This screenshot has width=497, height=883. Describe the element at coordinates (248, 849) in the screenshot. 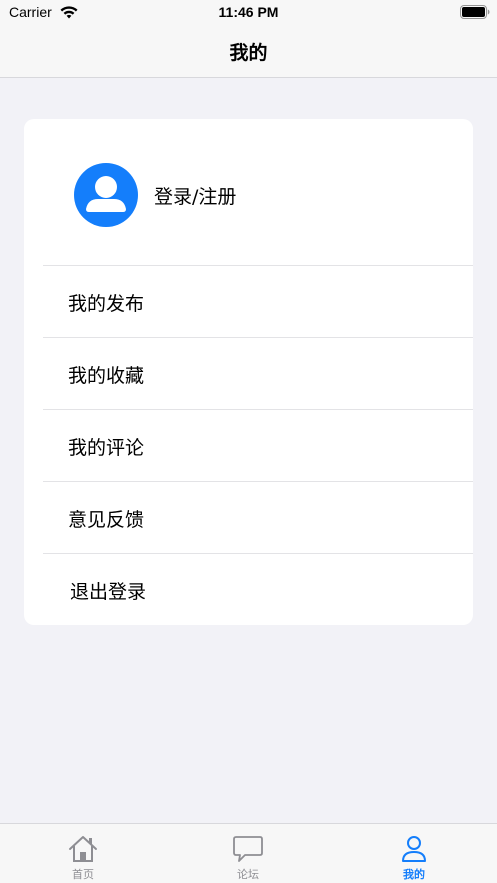

I see `chat-bubble-icon` at that location.